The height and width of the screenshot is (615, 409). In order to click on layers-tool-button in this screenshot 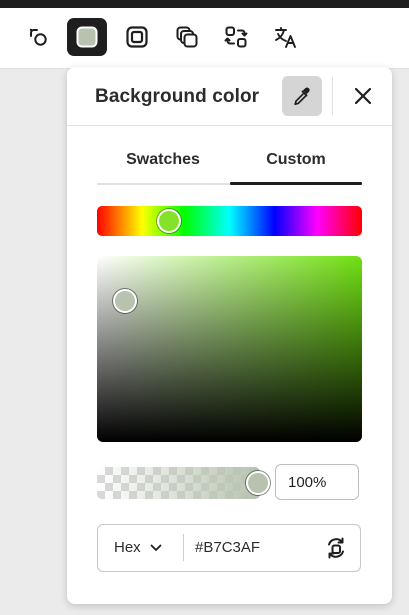, I will do `click(187, 37)`.